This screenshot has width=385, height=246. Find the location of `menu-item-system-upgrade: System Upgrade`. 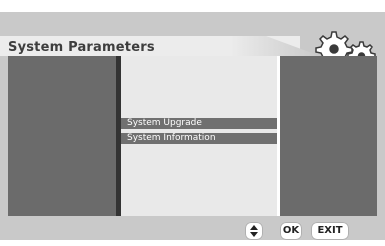

menu-item-system-upgrade: System Upgrade is located at coordinates (199, 123).